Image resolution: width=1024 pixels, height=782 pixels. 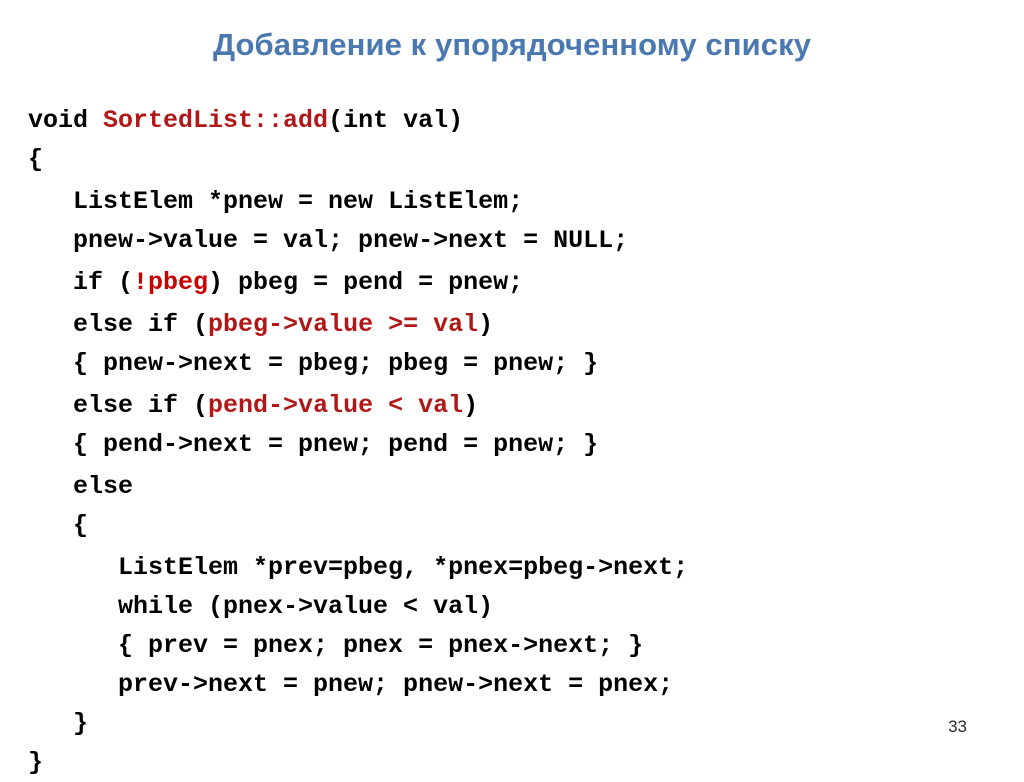 I want to click on code-token: ListElem *pnew = new ListElem;, so click(x=298, y=201).